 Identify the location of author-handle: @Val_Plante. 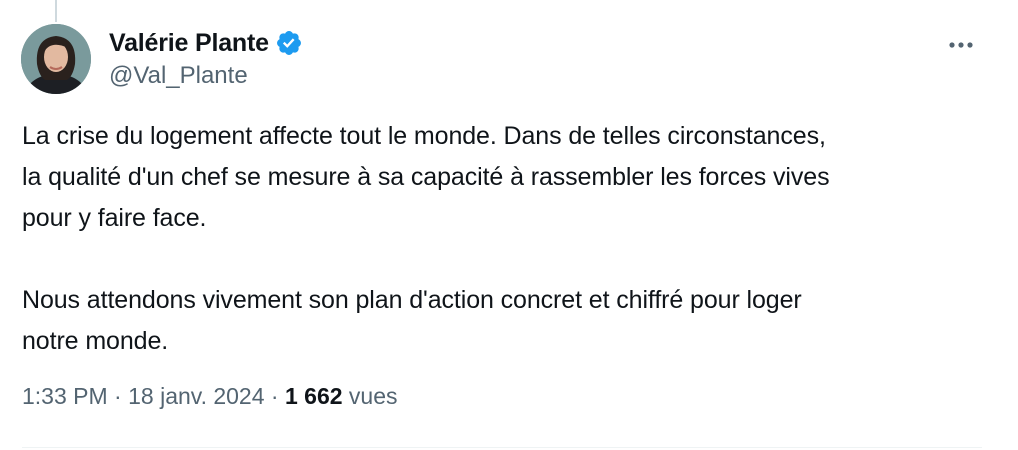
(206, 76).